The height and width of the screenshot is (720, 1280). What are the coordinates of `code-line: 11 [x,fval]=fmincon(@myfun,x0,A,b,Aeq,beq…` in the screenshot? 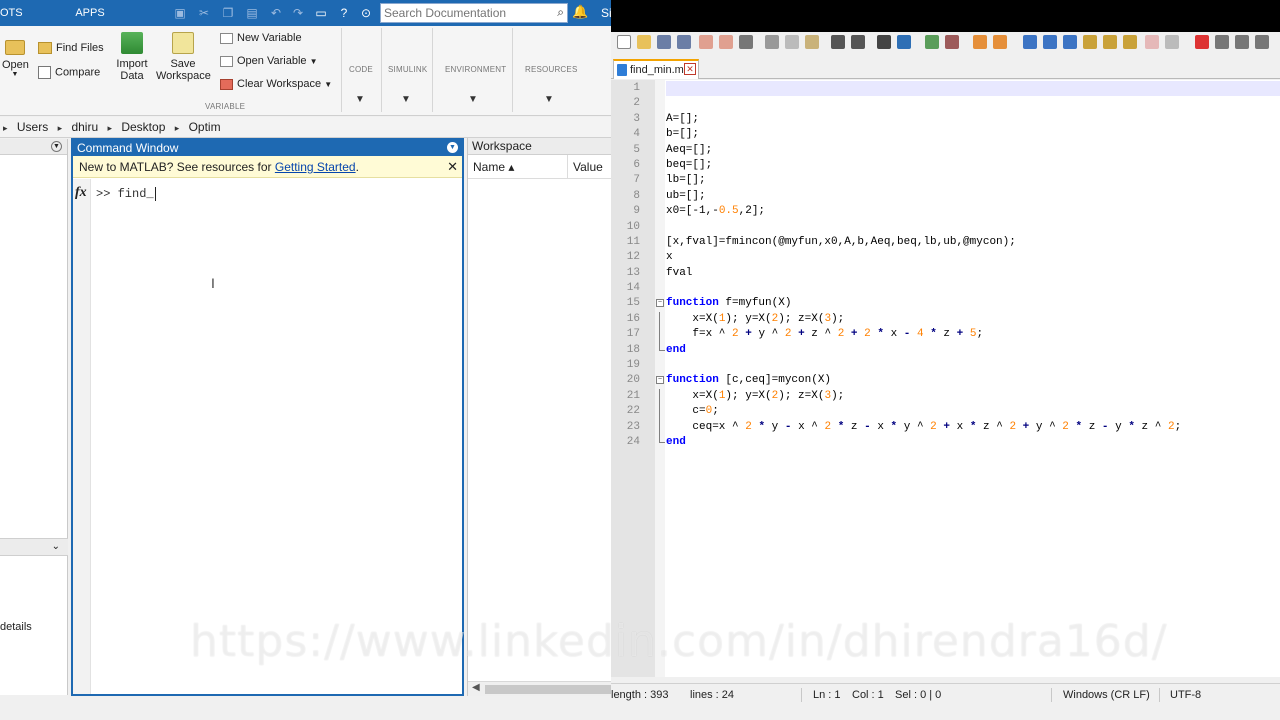 It's located at (945, 242).